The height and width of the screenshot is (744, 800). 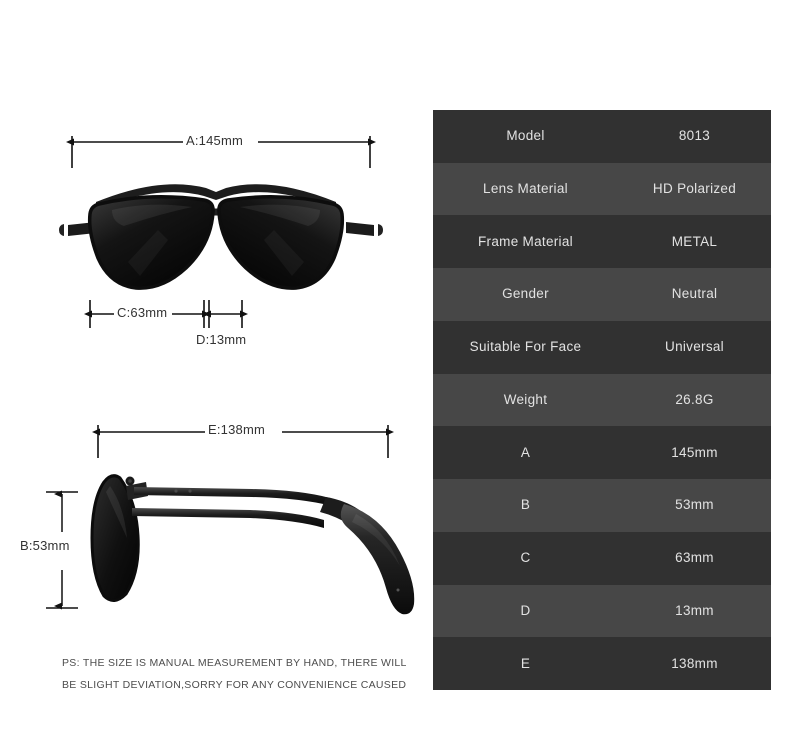 What do you see at coordinates (602, 611) in the screenshot?
I see `table-row: D 13mm` at bounding box center [602, 611].